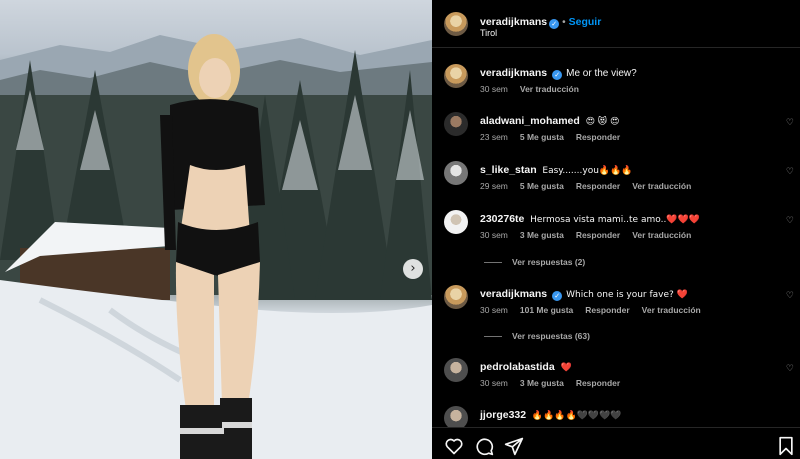  I want to click on author-line: veradijkmans ✓ • Seguir, so click(540, 21).